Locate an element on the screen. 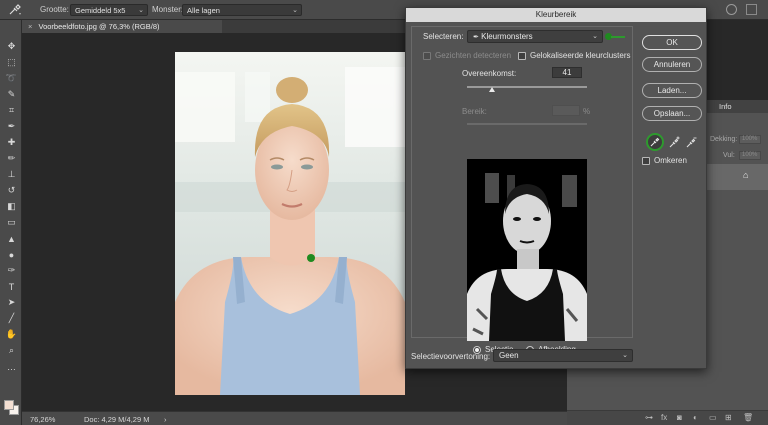 This screenshot has height=425, width=768. link-icon: ⊶ is located at coordinates (649, 417).